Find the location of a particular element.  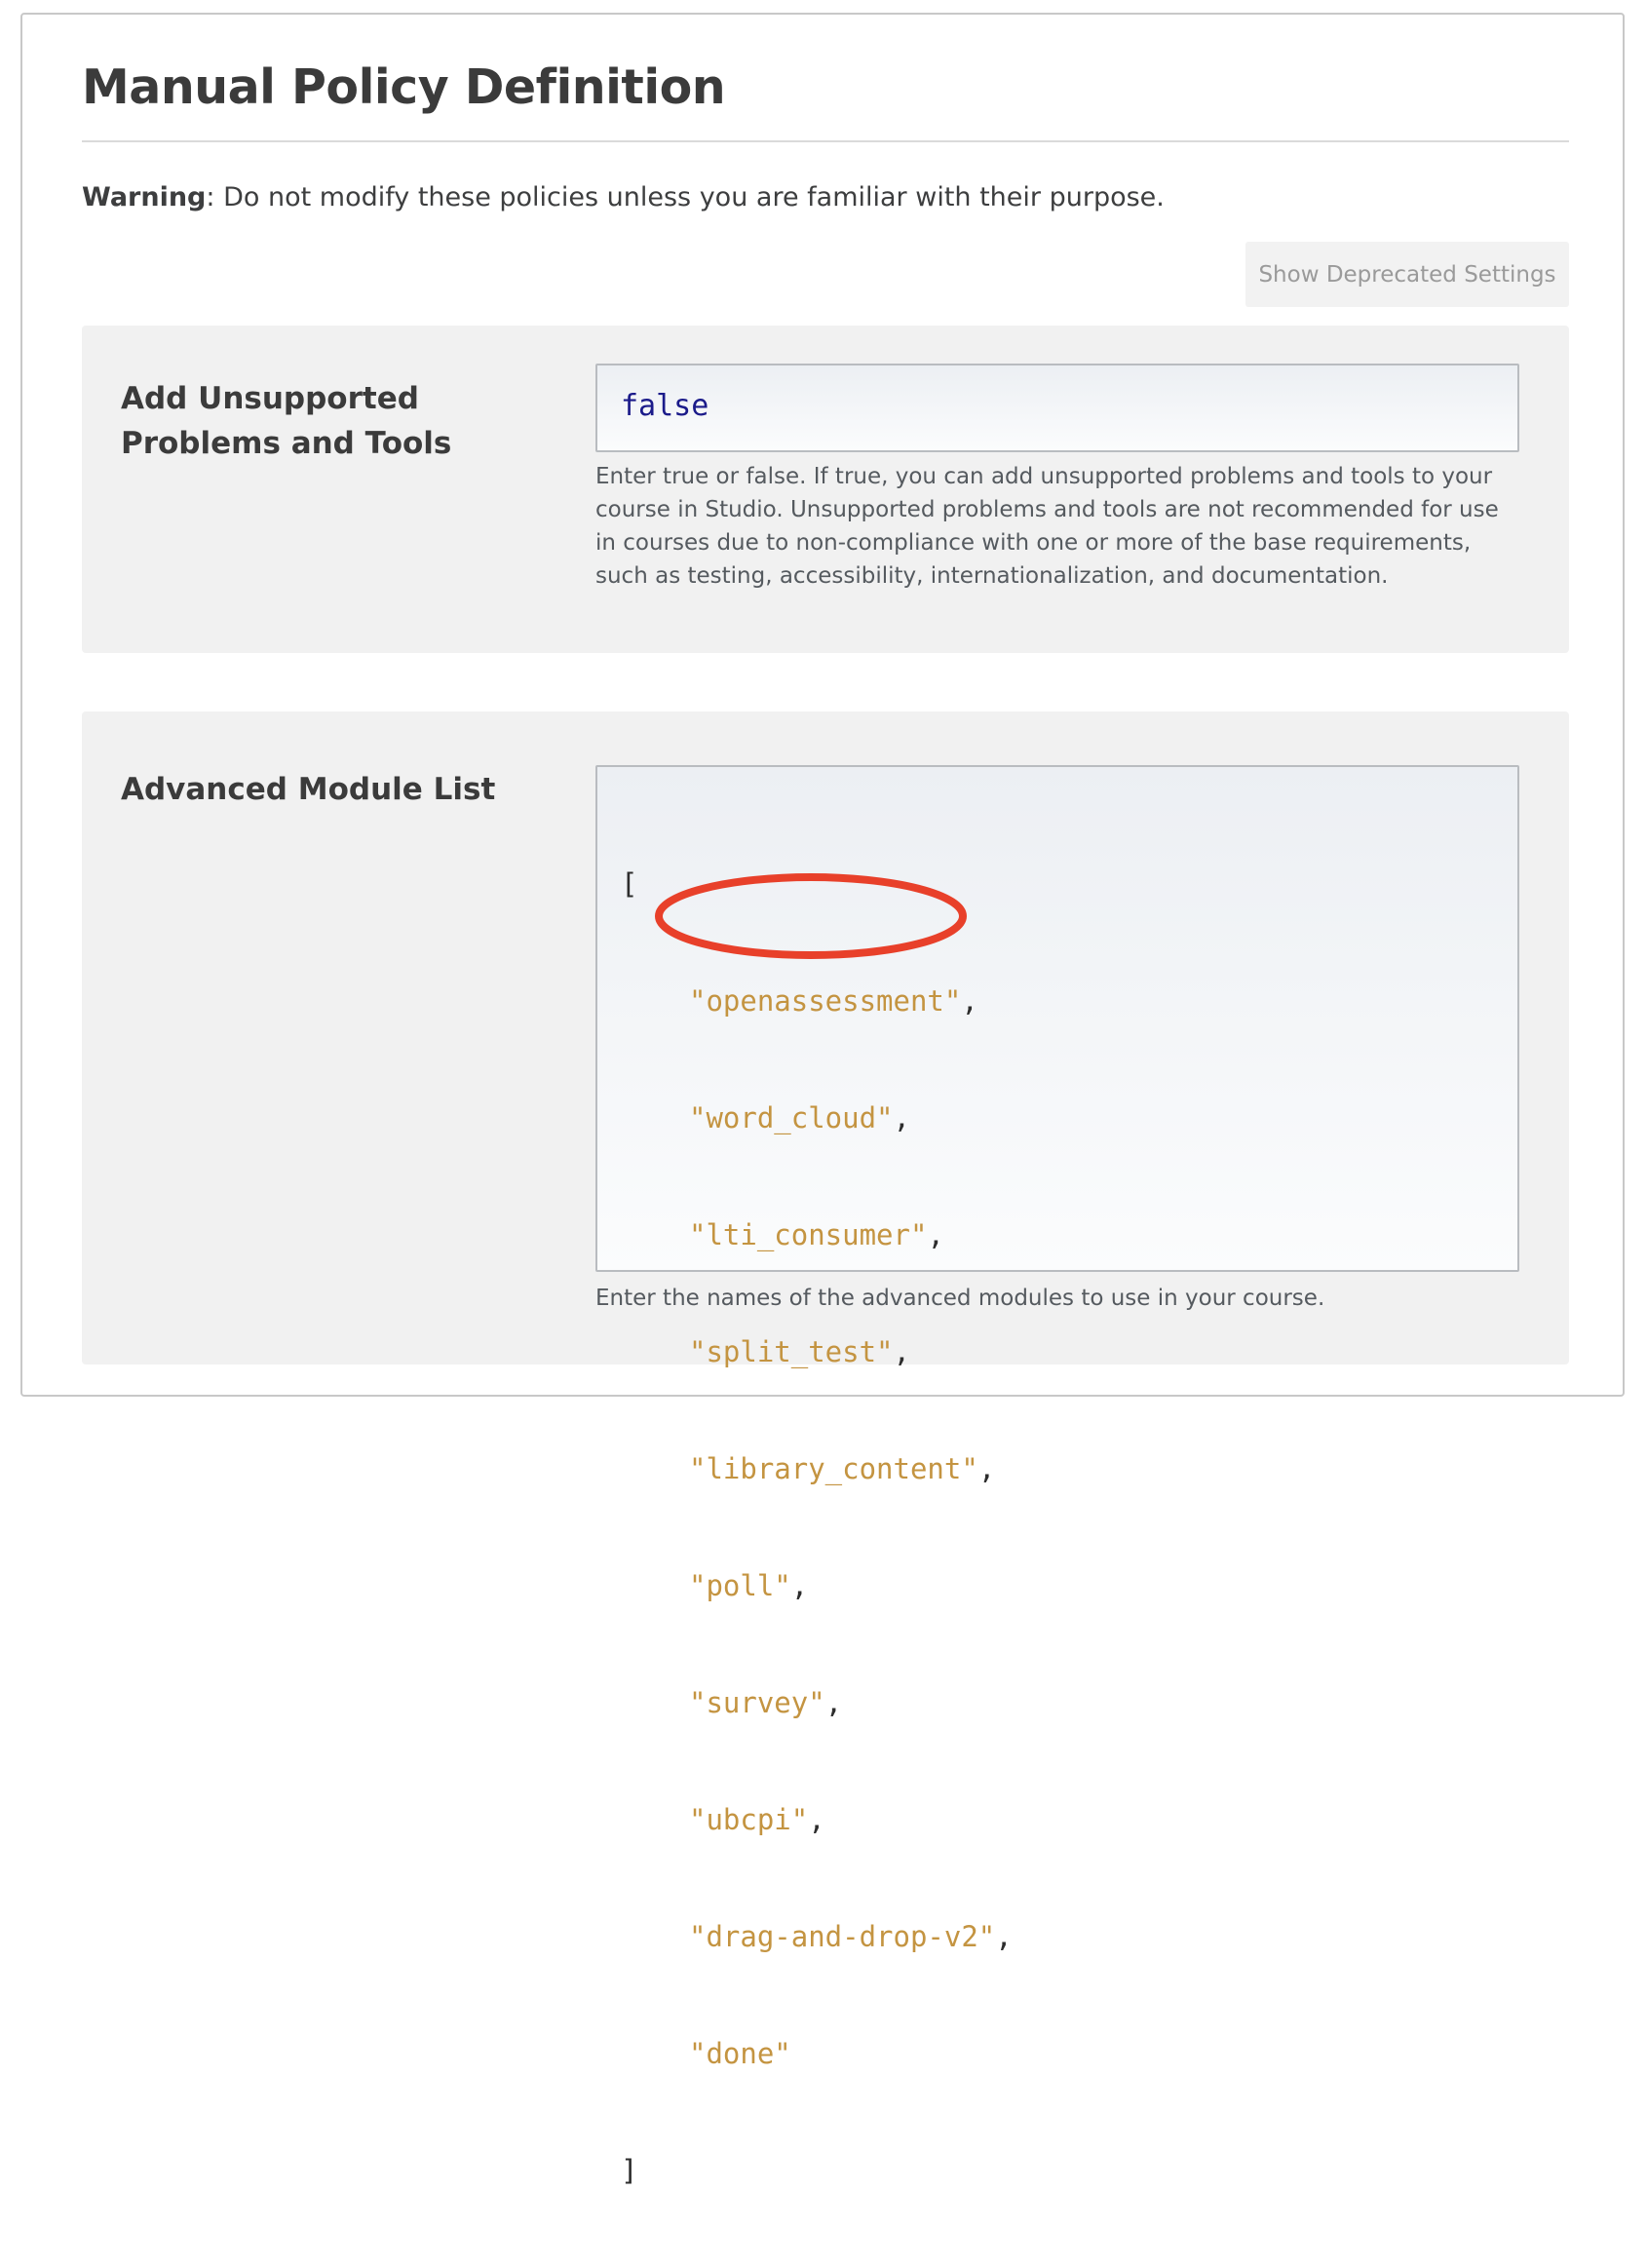

module-name: "word_cloud" is located at coordinates (791, 1117).